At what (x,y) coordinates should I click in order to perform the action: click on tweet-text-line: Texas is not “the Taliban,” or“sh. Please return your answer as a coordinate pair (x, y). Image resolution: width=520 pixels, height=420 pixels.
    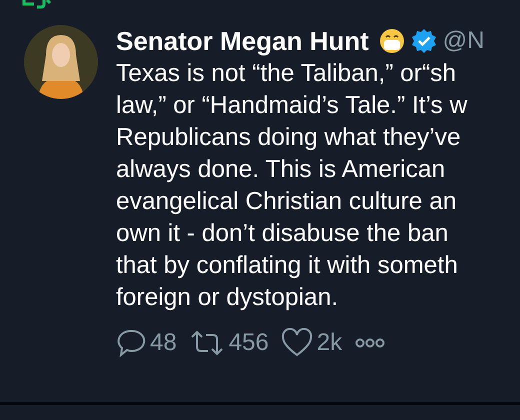
    Looking at the image, I should click on (286, 74).